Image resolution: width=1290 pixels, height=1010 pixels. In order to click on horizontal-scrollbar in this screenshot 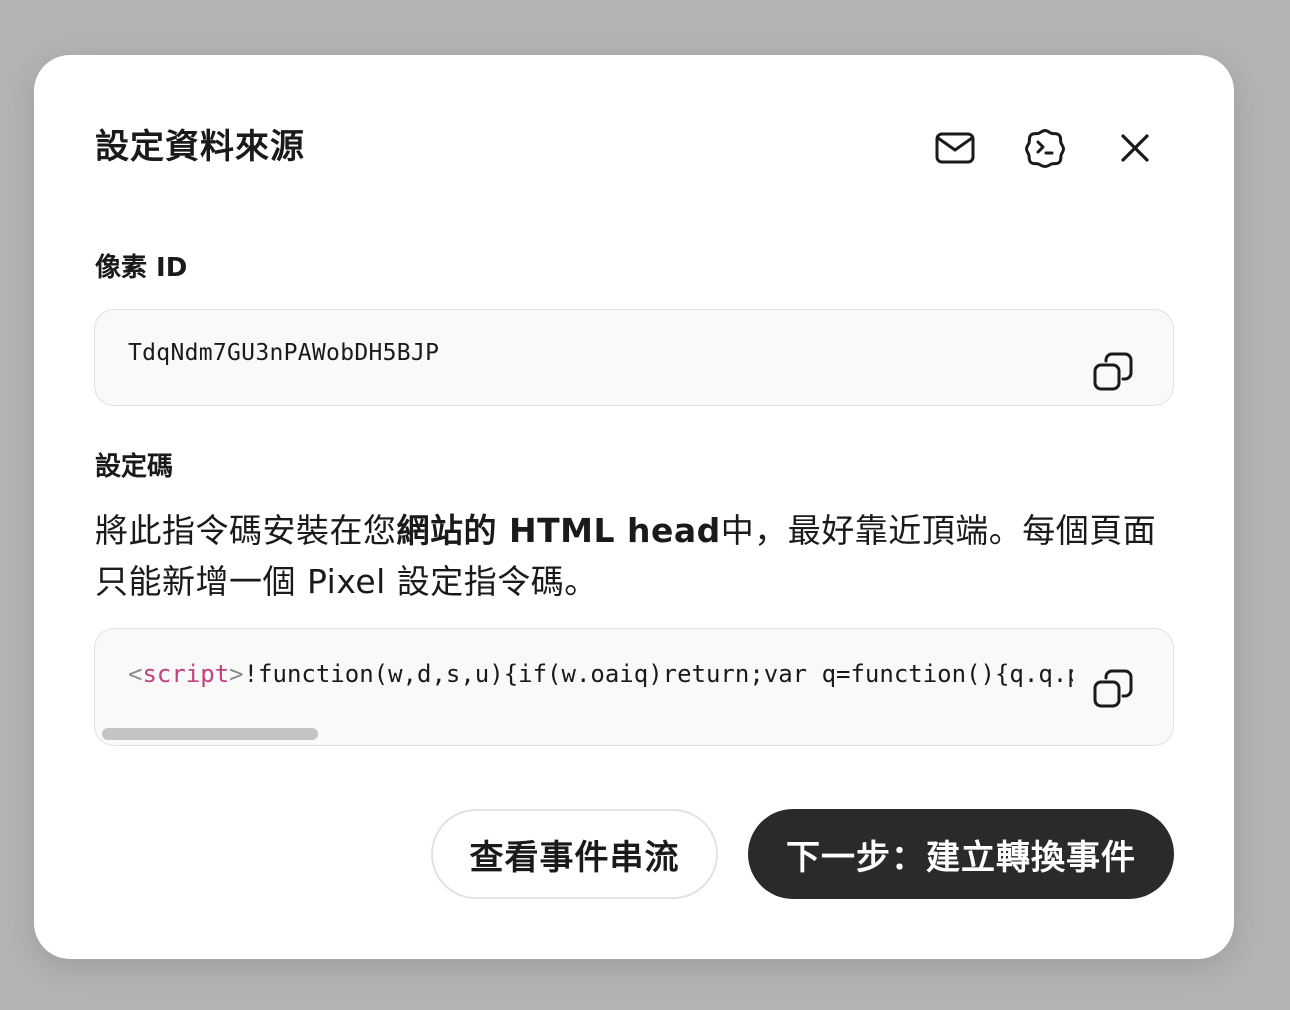, I will do `click(210, 734)`.